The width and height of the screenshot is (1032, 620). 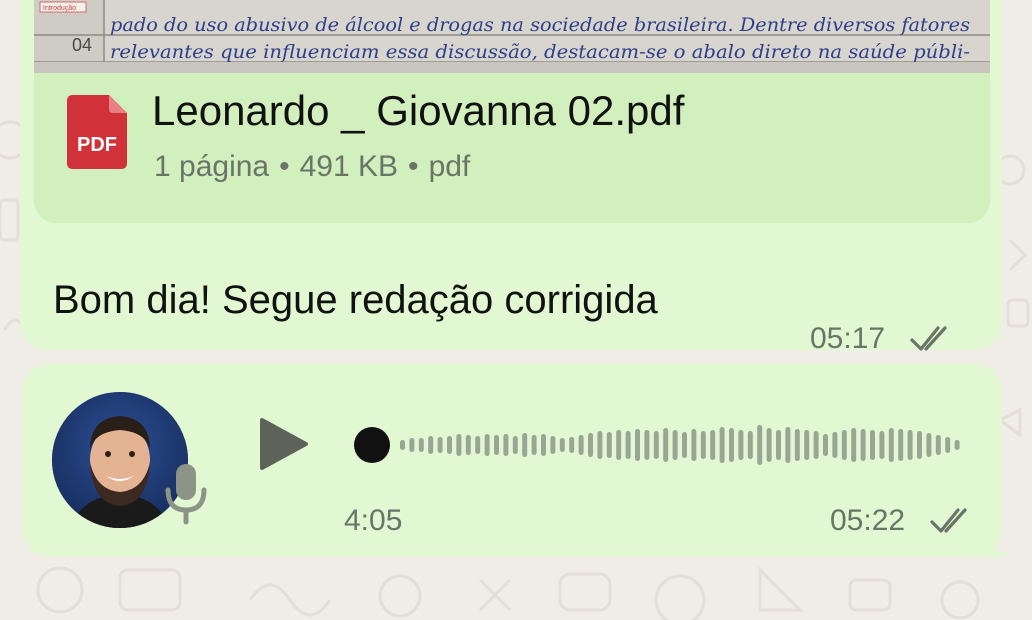 I want to click on pdf-file-icon: PDF, so click(x=97, y=132).